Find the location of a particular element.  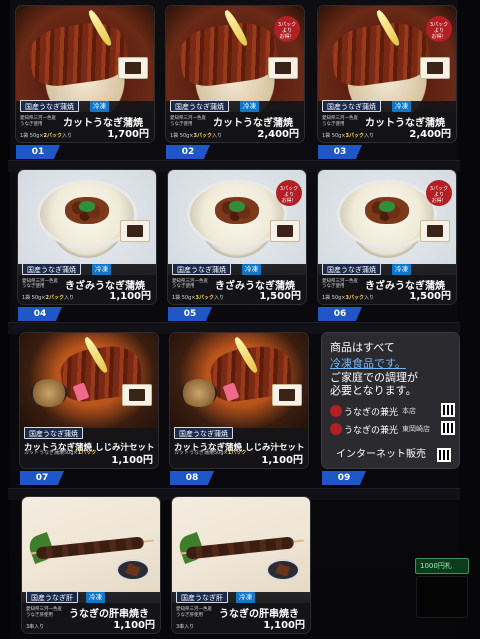

liver-skewer-image is located at coordinates (89, 547).